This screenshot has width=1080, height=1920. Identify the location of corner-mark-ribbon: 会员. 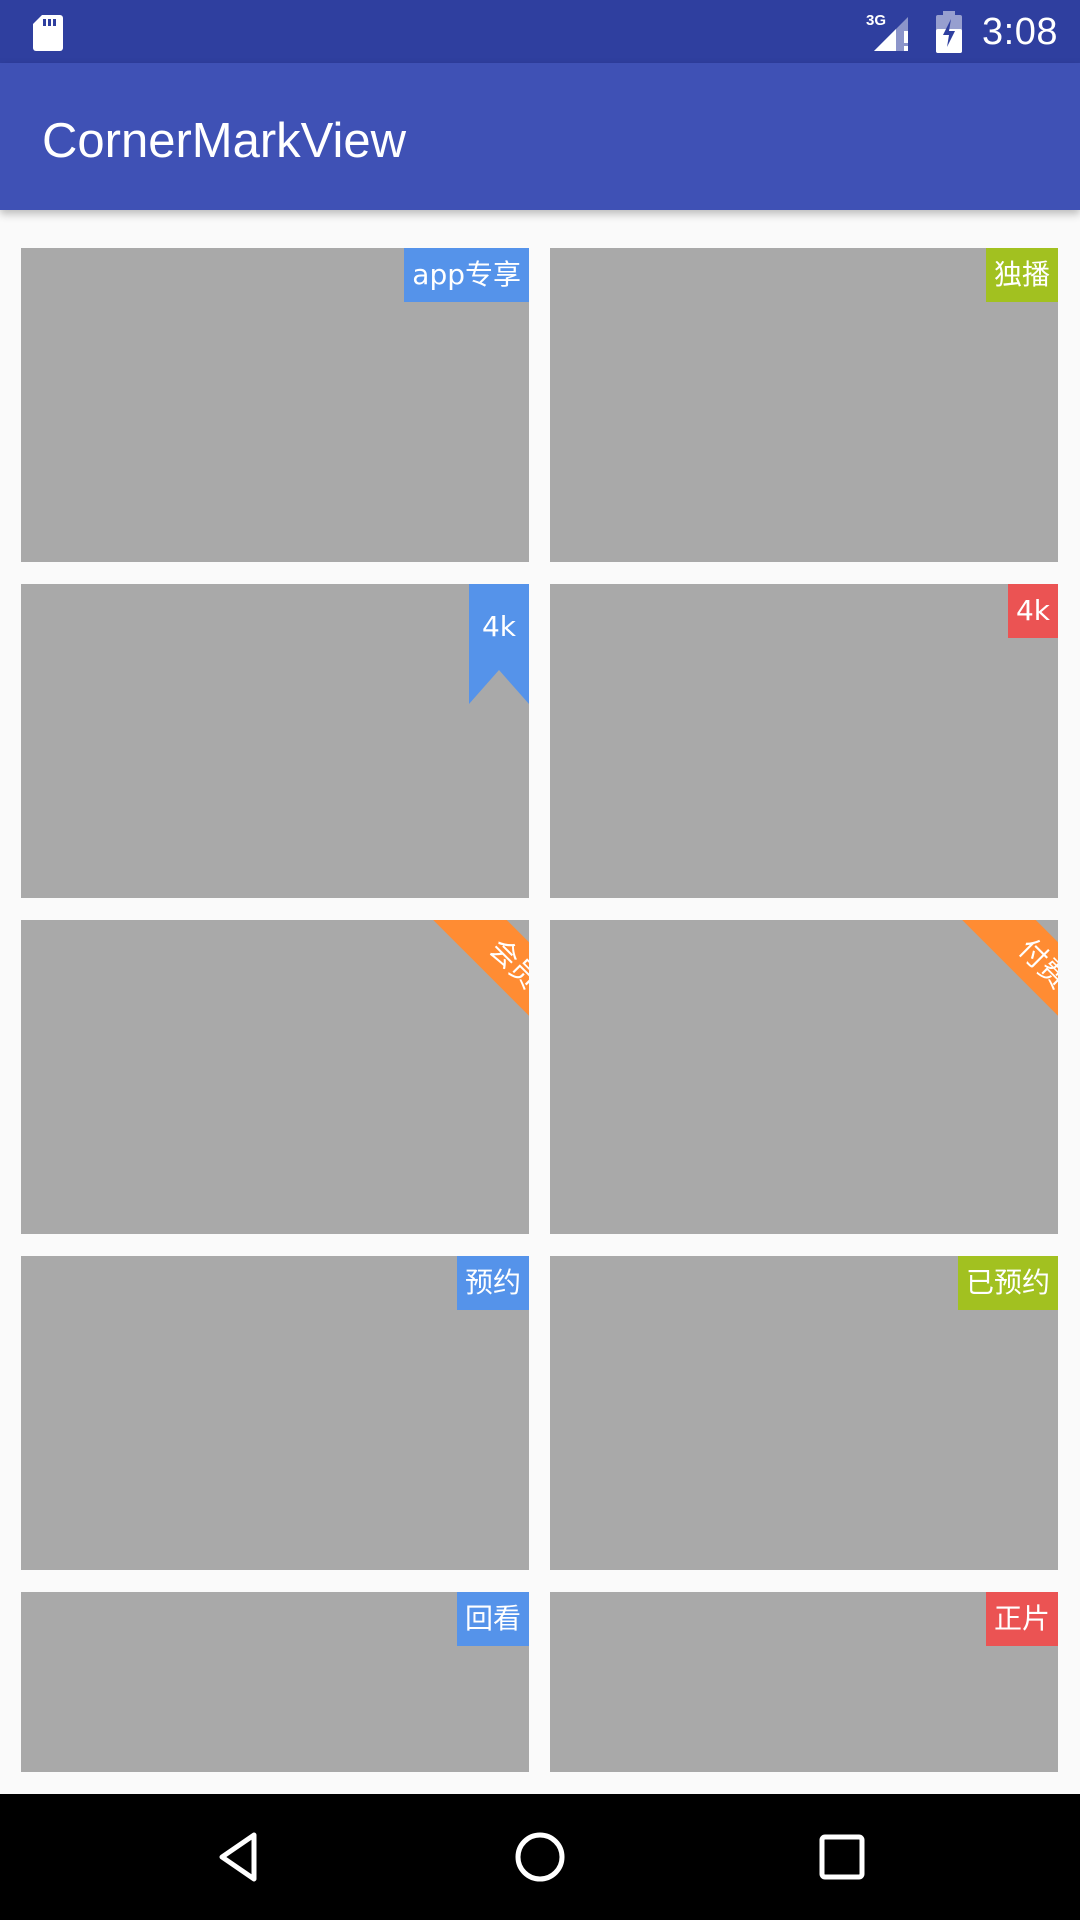
(469, 980).